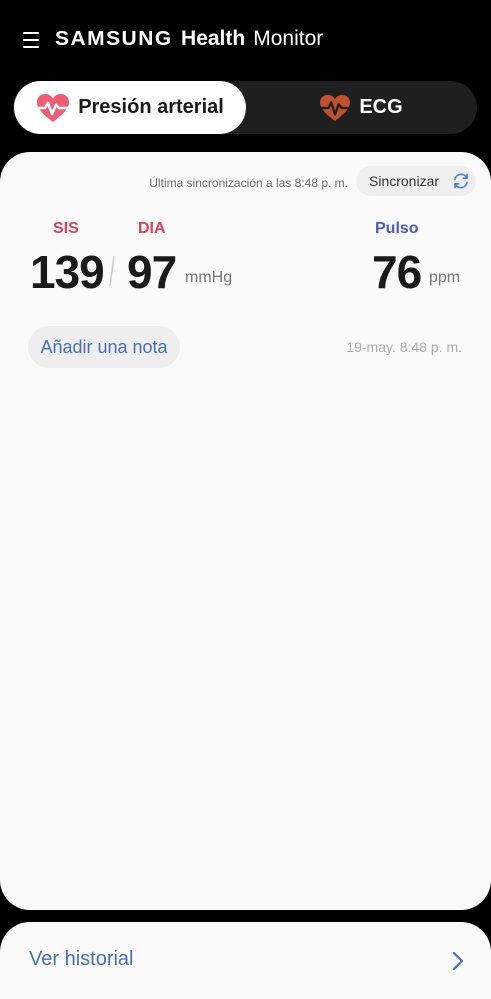 The image size is (491, 999). I want to click on measurement-tabs: Presión arterial ECG, so click(245, 107).